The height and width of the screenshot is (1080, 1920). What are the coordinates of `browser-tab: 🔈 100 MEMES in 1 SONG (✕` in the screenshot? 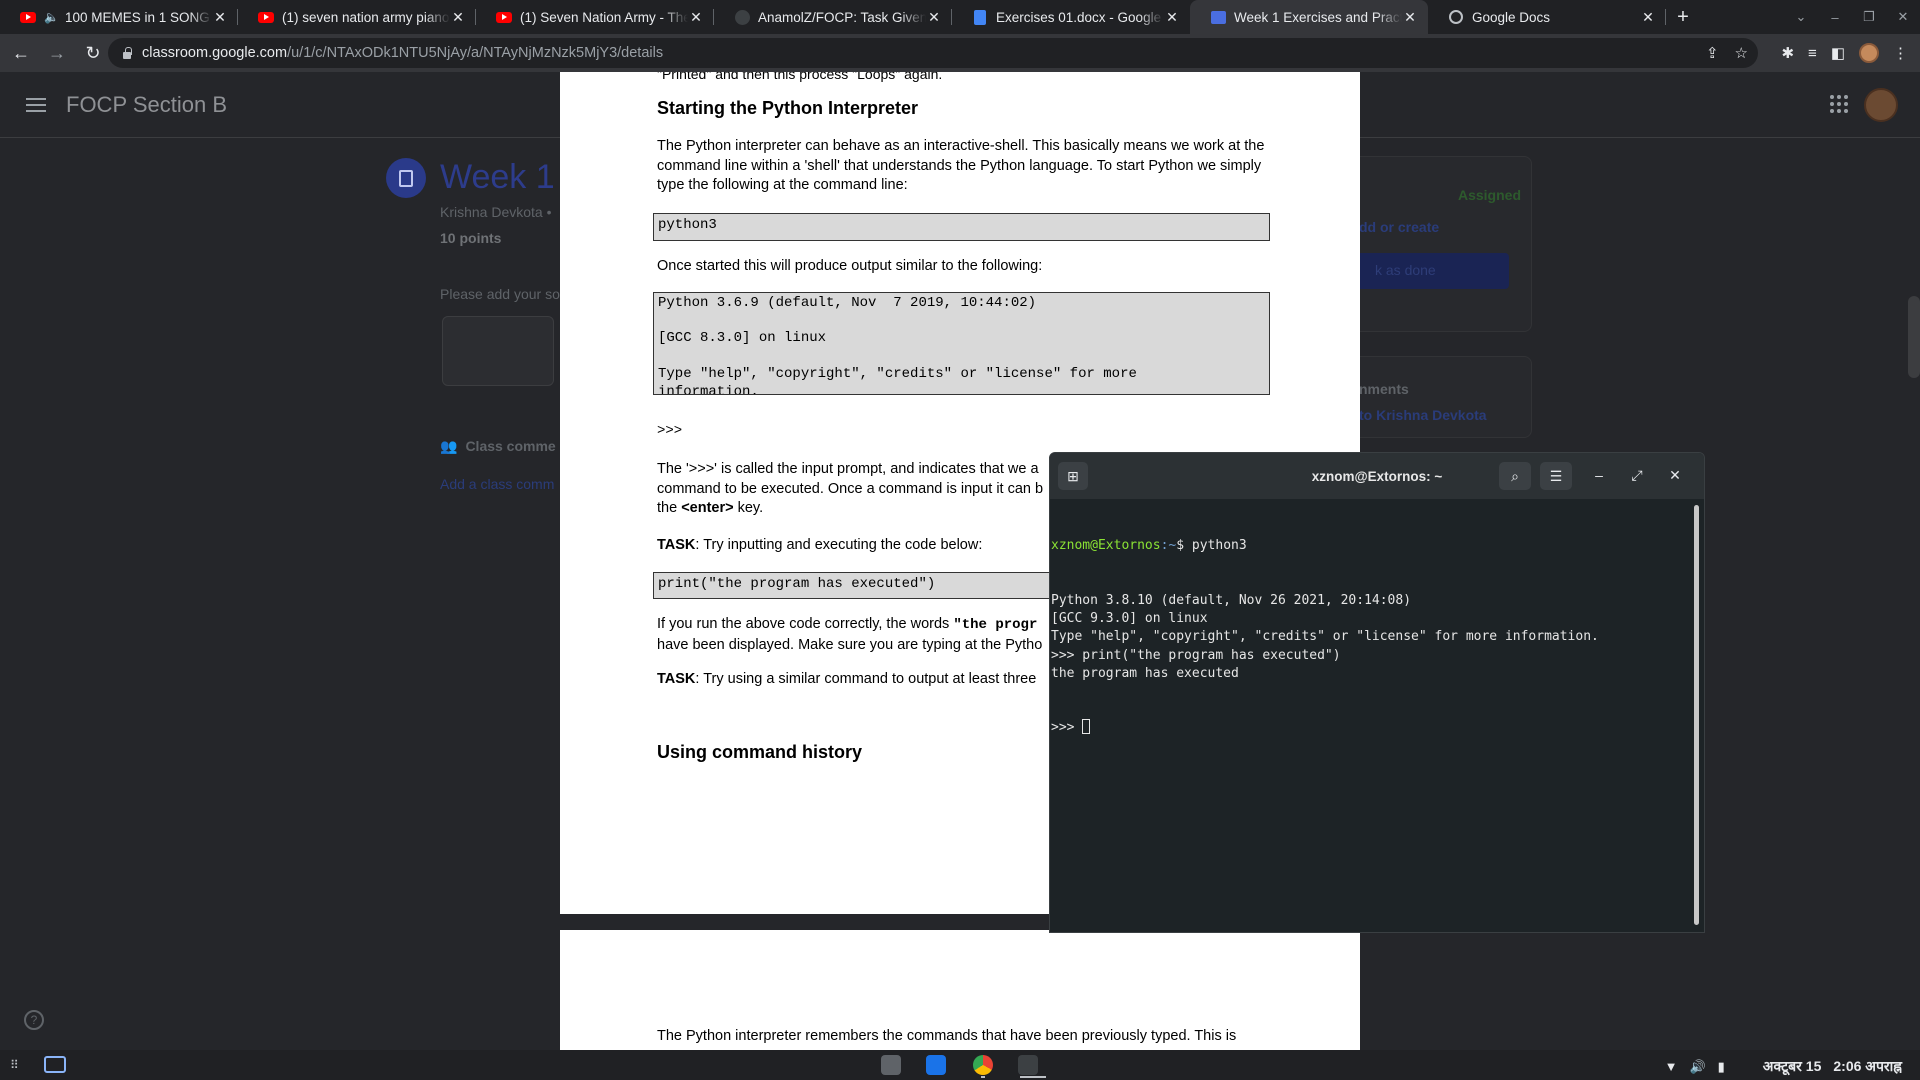 It's located at (119, 17).